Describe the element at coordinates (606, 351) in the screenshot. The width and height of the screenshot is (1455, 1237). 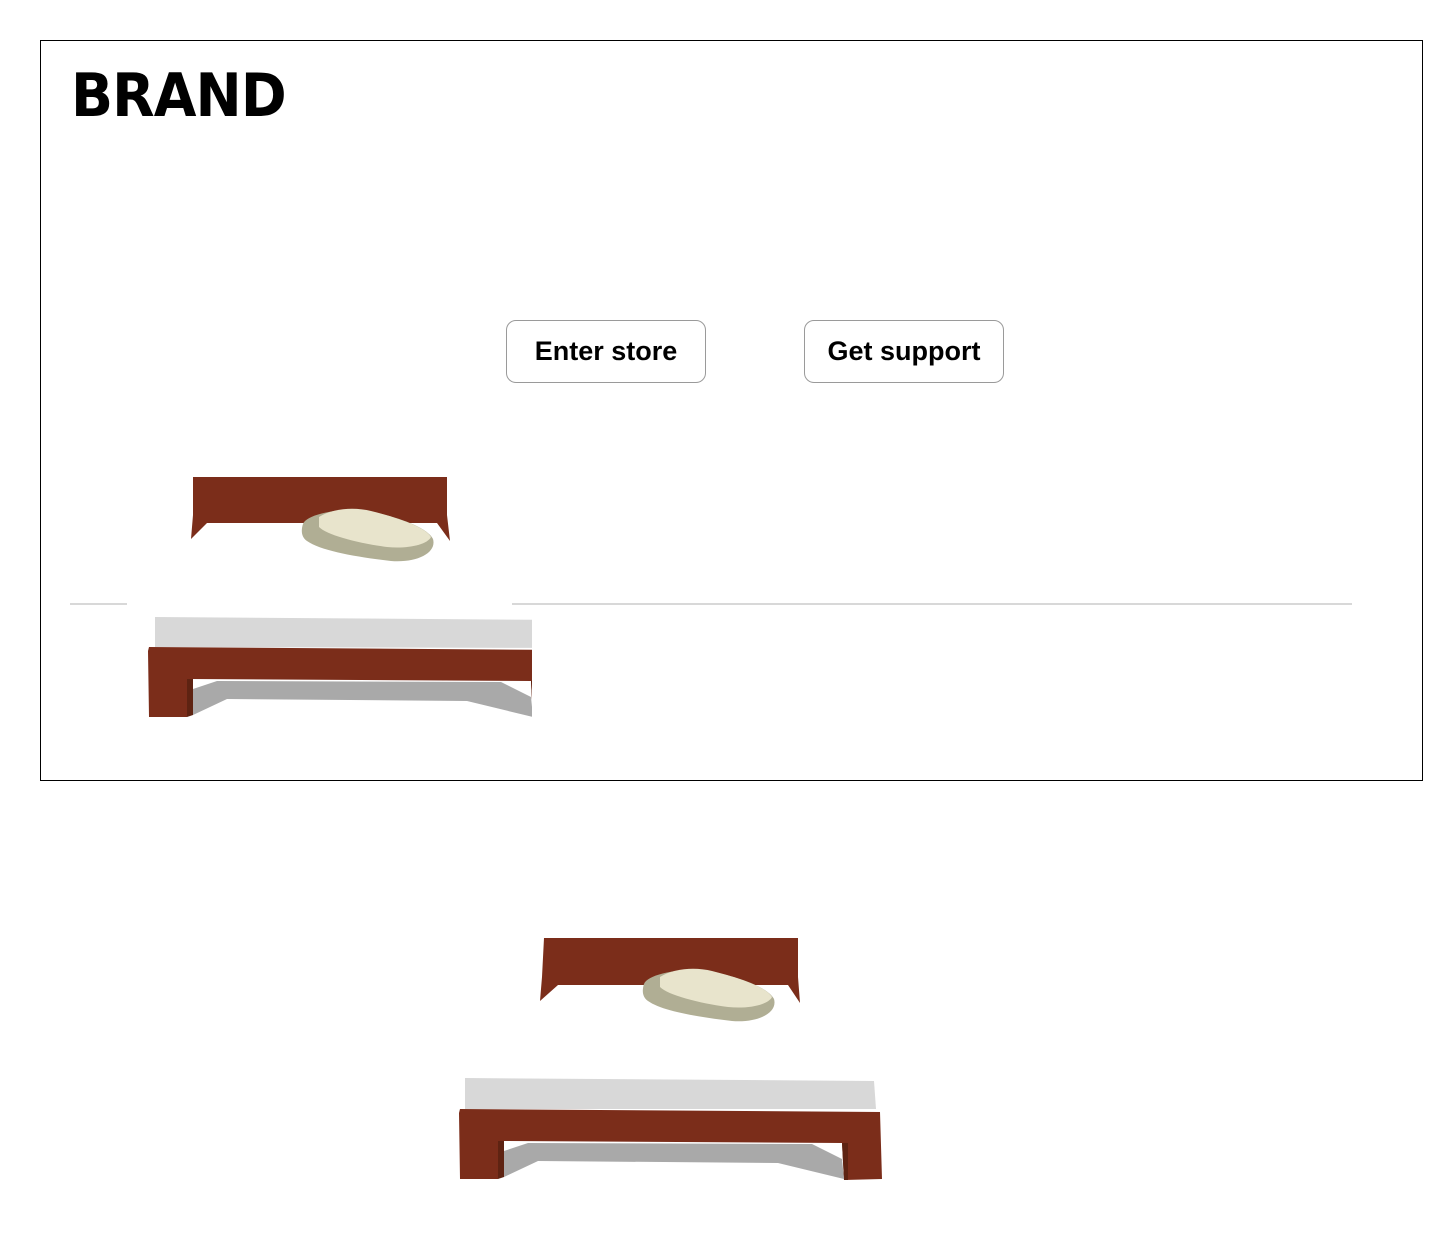
I see `enter-store-button: Enter store` at that location.